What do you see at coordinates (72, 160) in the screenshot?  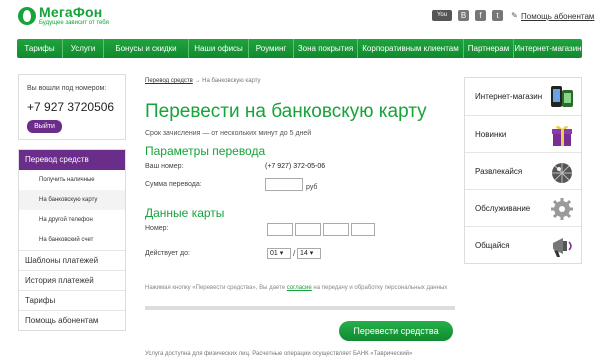 I see `sidebar-item-transfer: Перевод средств` at bounding box center [72, 160].